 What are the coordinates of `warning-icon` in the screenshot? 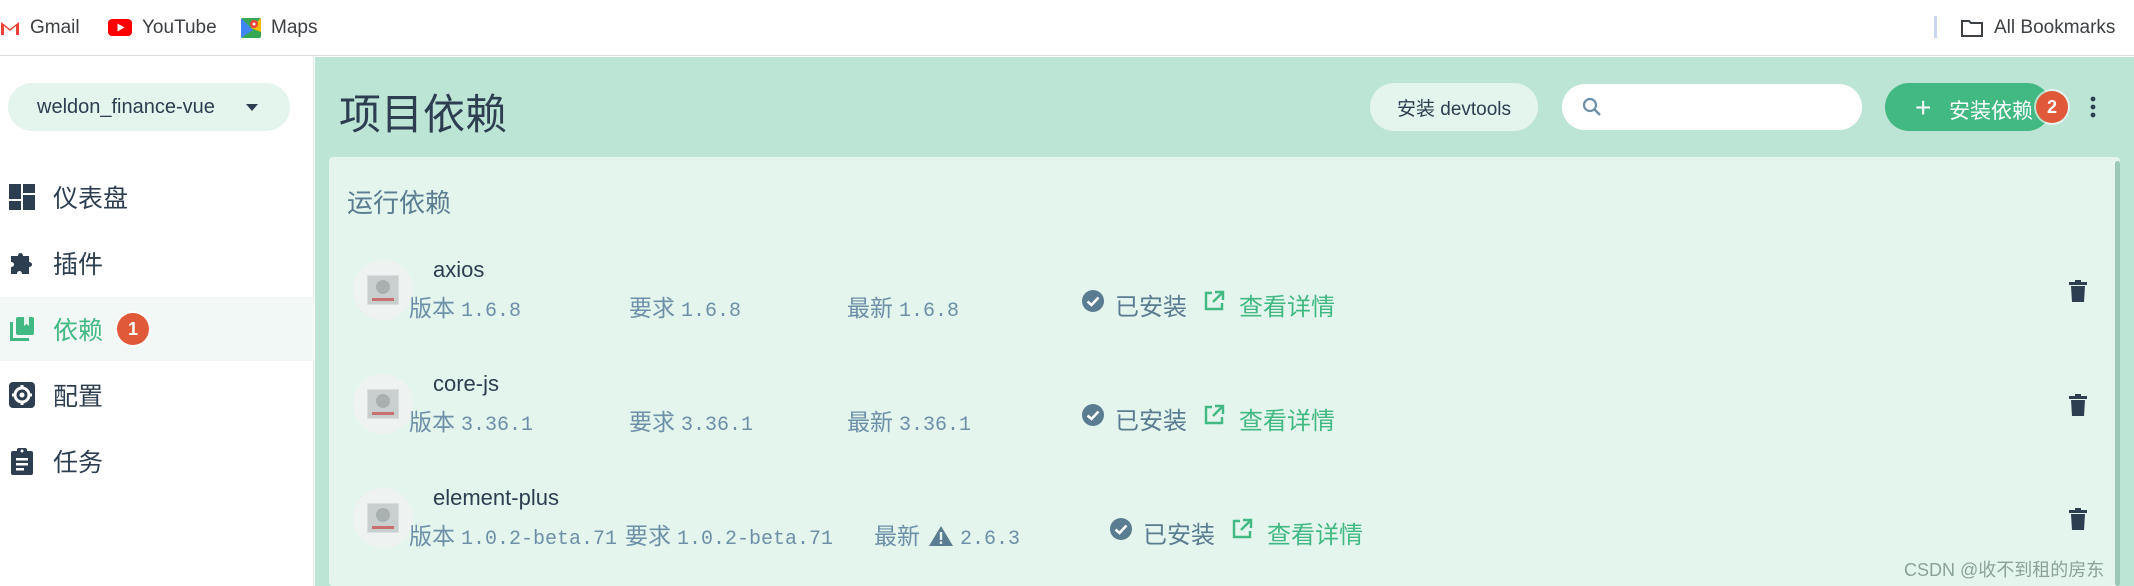 It's located at (941, 539).